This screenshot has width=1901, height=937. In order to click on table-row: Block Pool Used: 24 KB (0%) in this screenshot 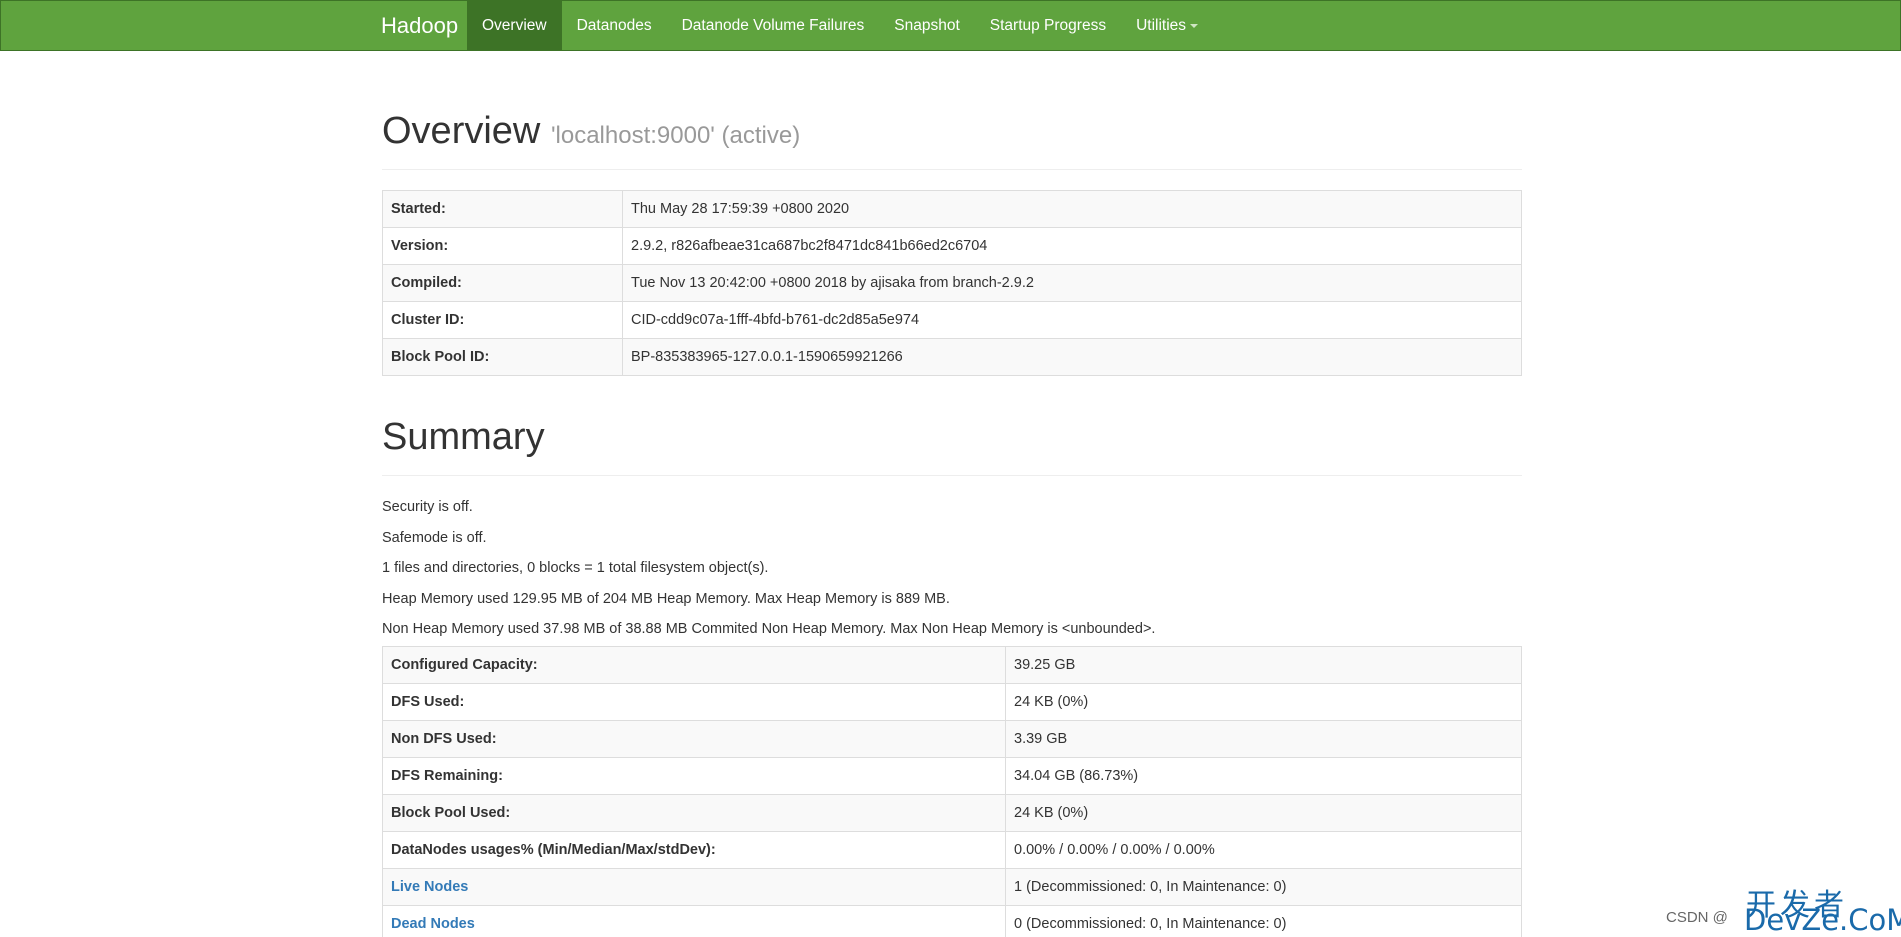, I will do `click(952, 813)`.